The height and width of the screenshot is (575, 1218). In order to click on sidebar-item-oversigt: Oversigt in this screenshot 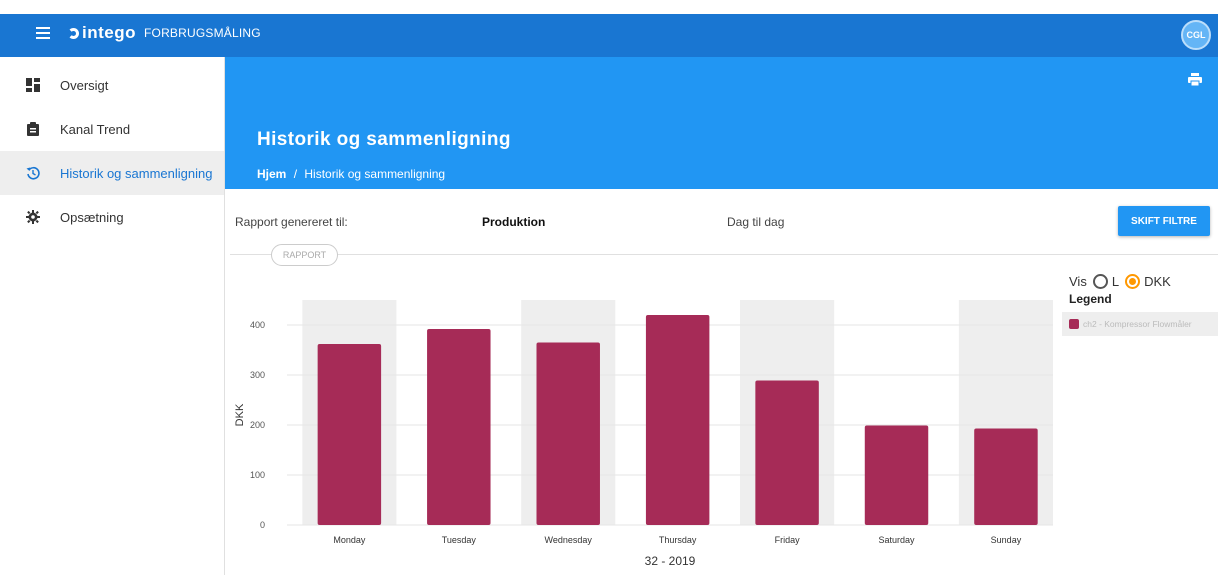, I will do `click(112, 85)`.